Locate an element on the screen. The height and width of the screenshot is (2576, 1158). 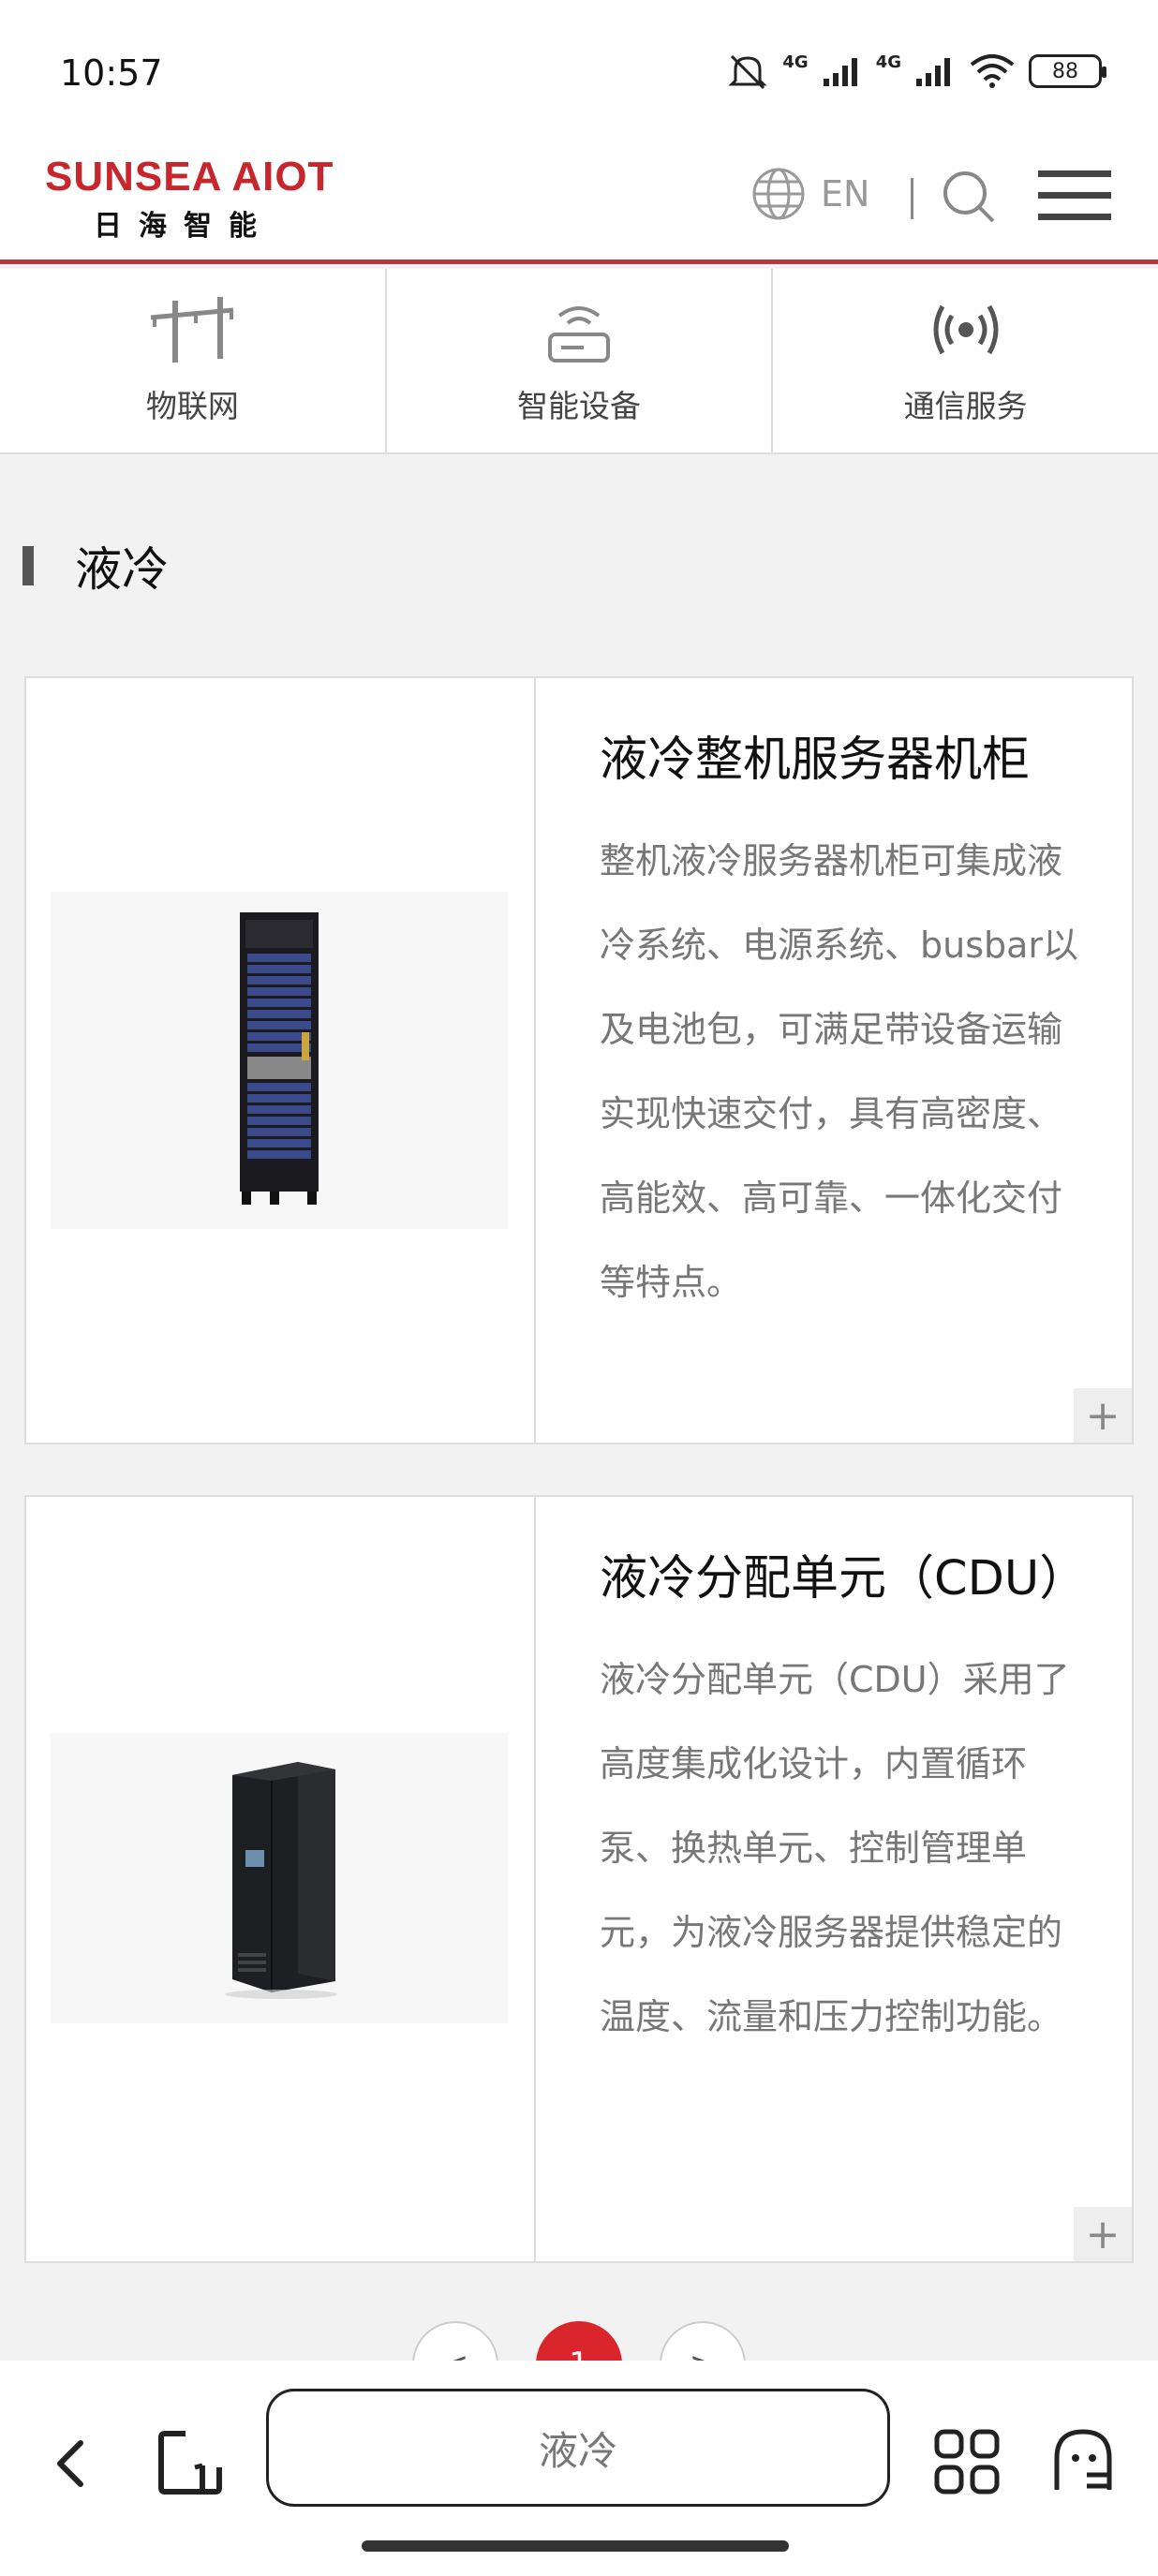
site-header: SUNSEA AIOT 日海智能 EN is located at coordinates (579, 202).